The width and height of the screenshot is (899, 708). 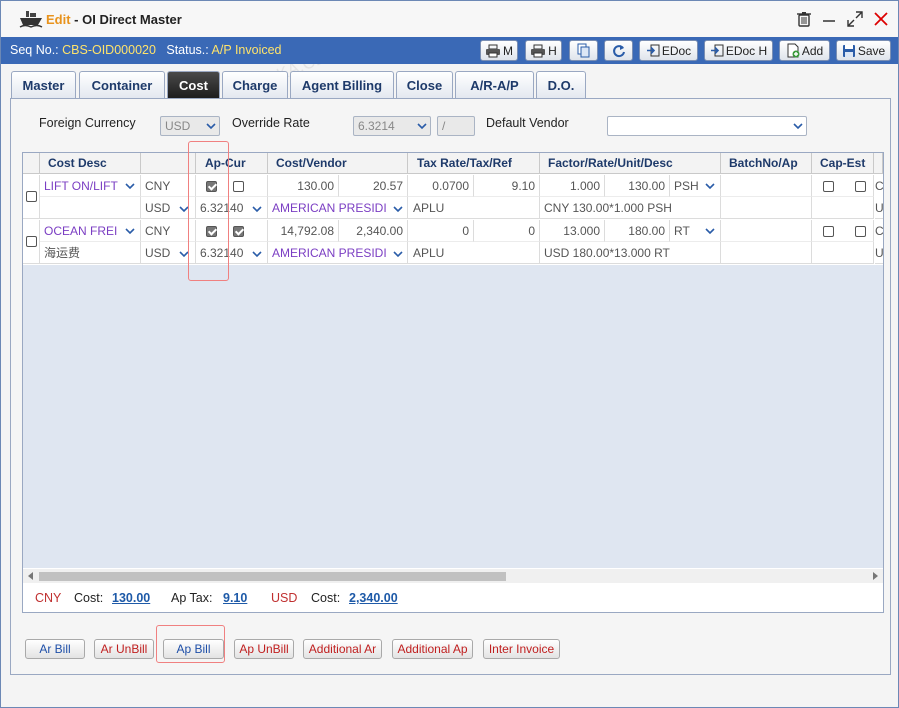 What do you see at coordinates (507, 186) in the screenshot?
I see `tax-cell: 9.10` at bounding box center [507, 186].